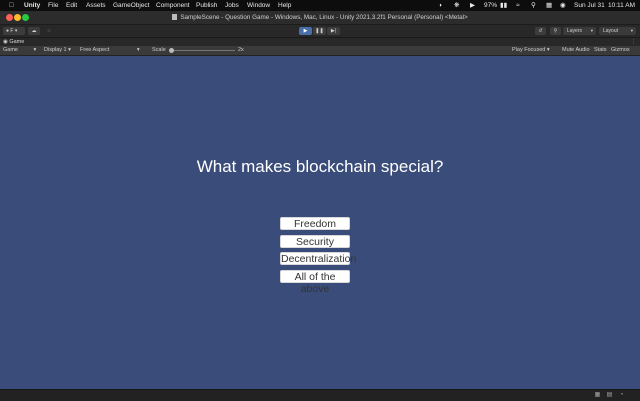 This screenshot has width=640, height=401. Describe the element at coordinates (171, 50) in the screenshot. I see `scale-slider-handle` at that location.